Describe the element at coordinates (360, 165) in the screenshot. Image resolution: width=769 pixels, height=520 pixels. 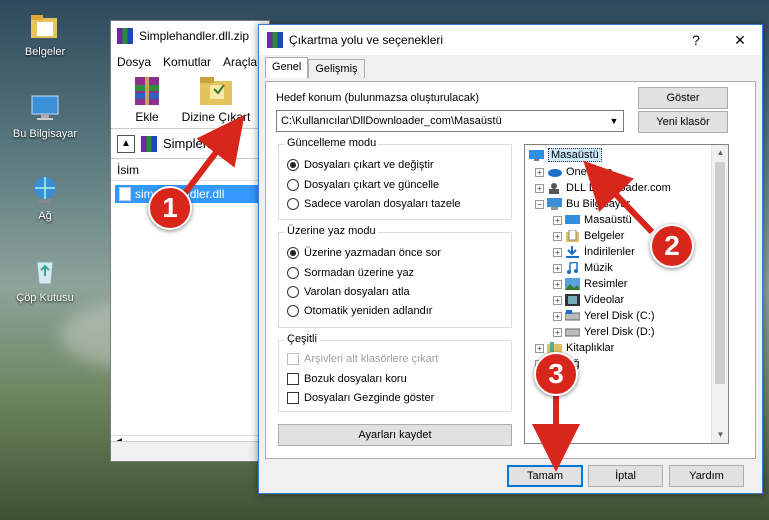
I see `update-option-replace: Dosyaları çıkart ve değiştir` at that location.